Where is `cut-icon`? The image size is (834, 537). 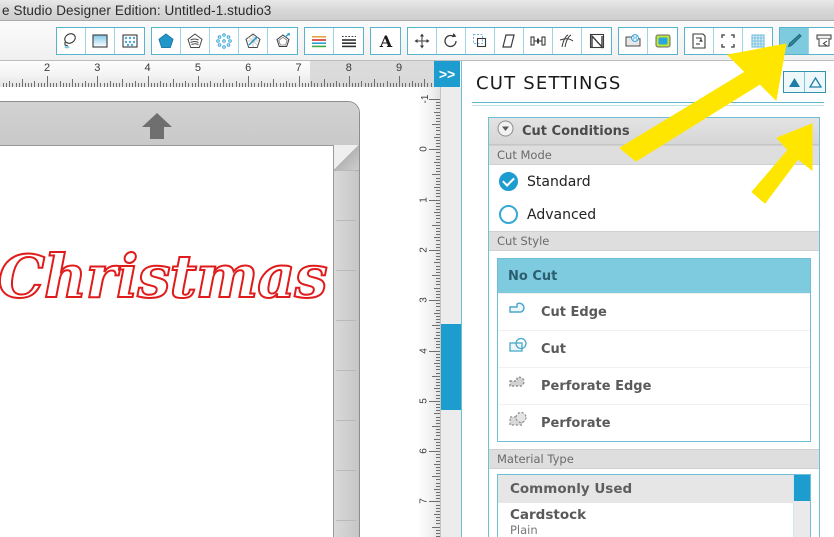 cut-icon is located at coordinates (520, 349).